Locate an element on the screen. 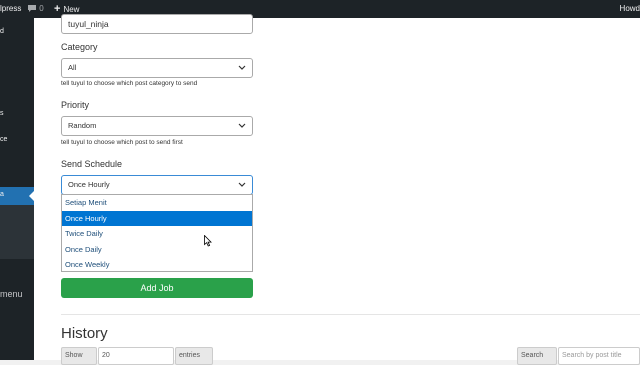 This screenshot has height=365, width=640. admin-sidebar: d s ce a menu is located at coordinates (17, 189).